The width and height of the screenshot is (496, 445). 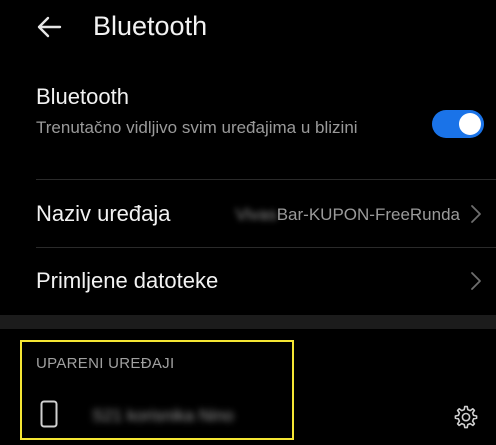 I want to click on section-separator, so click(x=248, y=322).